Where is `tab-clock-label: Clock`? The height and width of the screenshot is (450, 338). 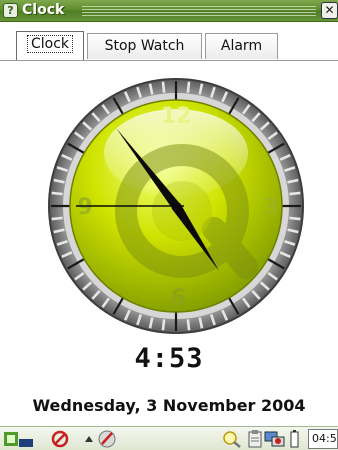 tab-clock-label: Clock is located at coordinates (50, 44).